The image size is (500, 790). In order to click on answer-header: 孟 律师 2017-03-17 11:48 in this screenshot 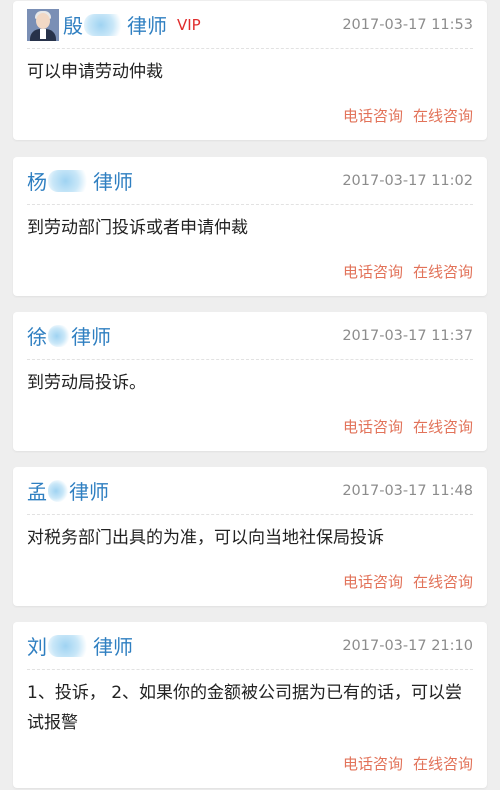, I will do `click(250, 491)`.